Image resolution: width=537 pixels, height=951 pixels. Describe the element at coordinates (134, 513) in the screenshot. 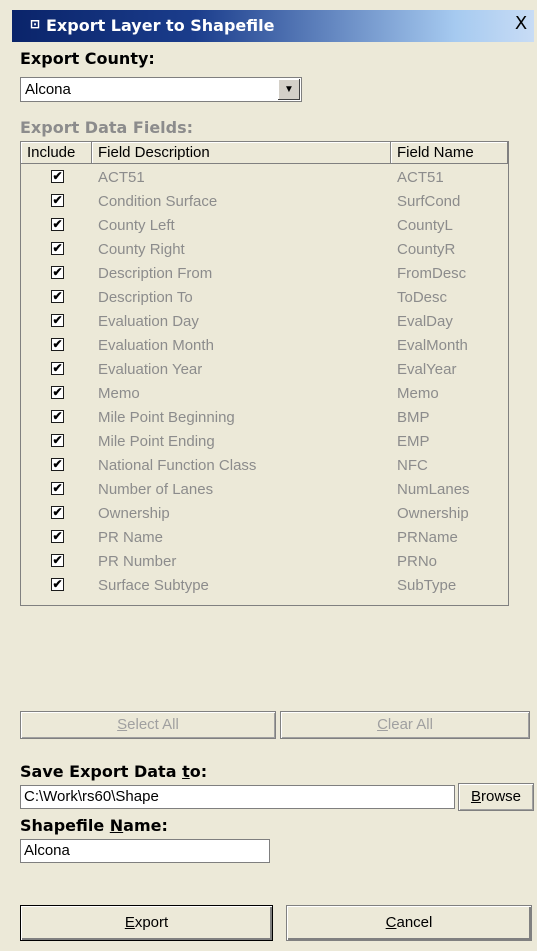

I see `field-description-cell: Ownership` at that location.